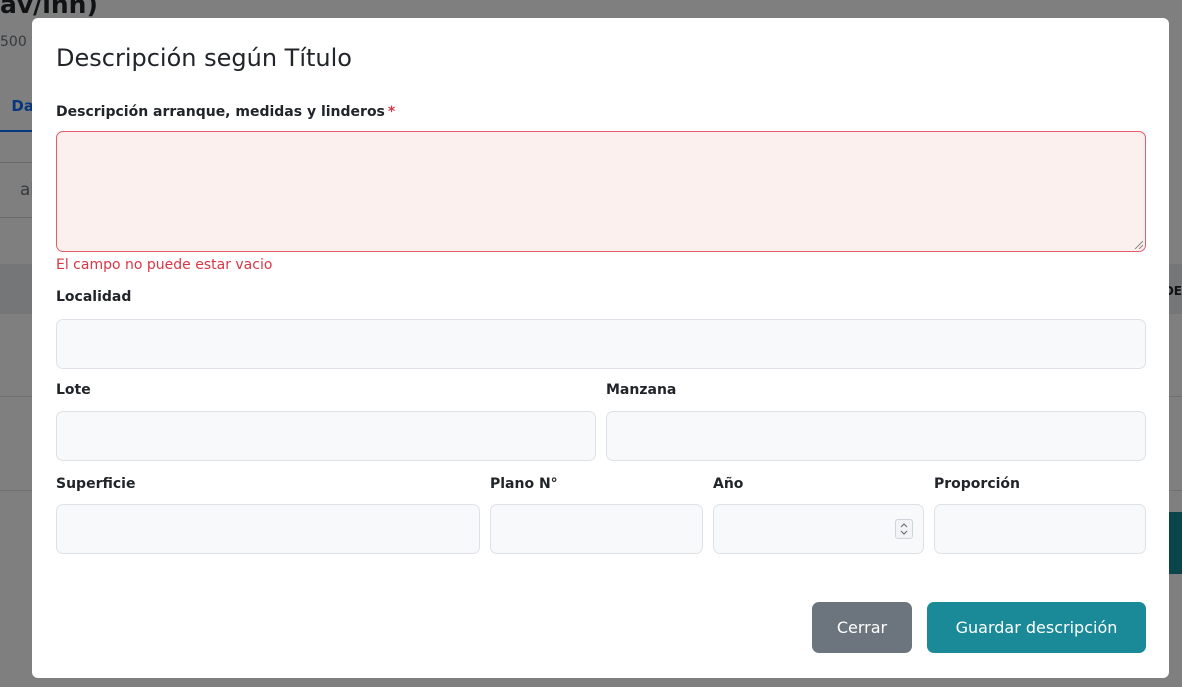 This screenshot has width=1182, height=687. Describe the element at coordinates (728, 484) in the screenshot. I see `anio-label: Año` at that location.